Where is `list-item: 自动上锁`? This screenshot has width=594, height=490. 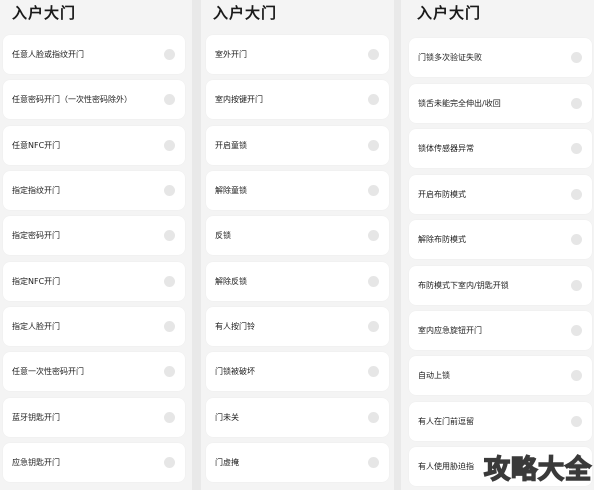
list-item: 自动上锁 is located at coordinates (500, 375).